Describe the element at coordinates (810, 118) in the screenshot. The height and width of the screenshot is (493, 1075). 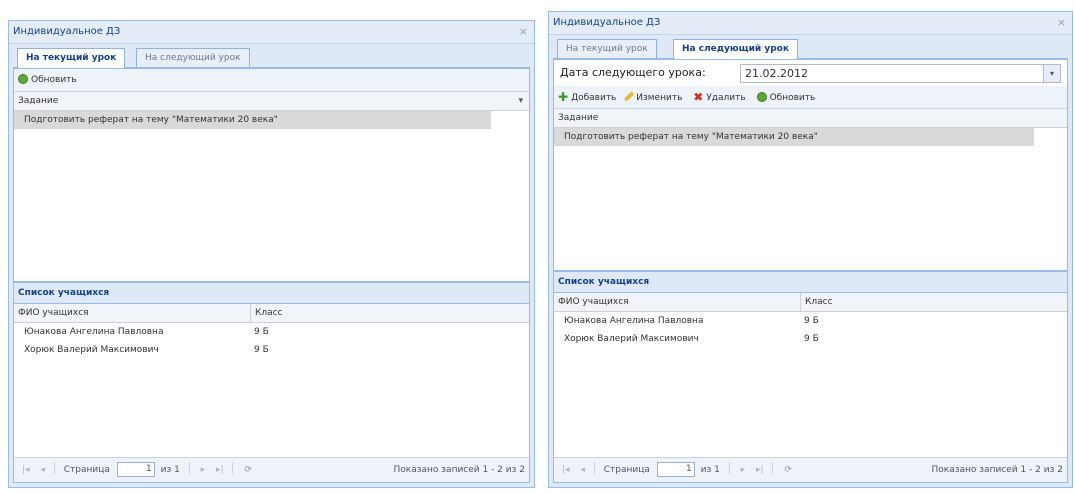
I see `tasks-grid-header: Задание` at that location.